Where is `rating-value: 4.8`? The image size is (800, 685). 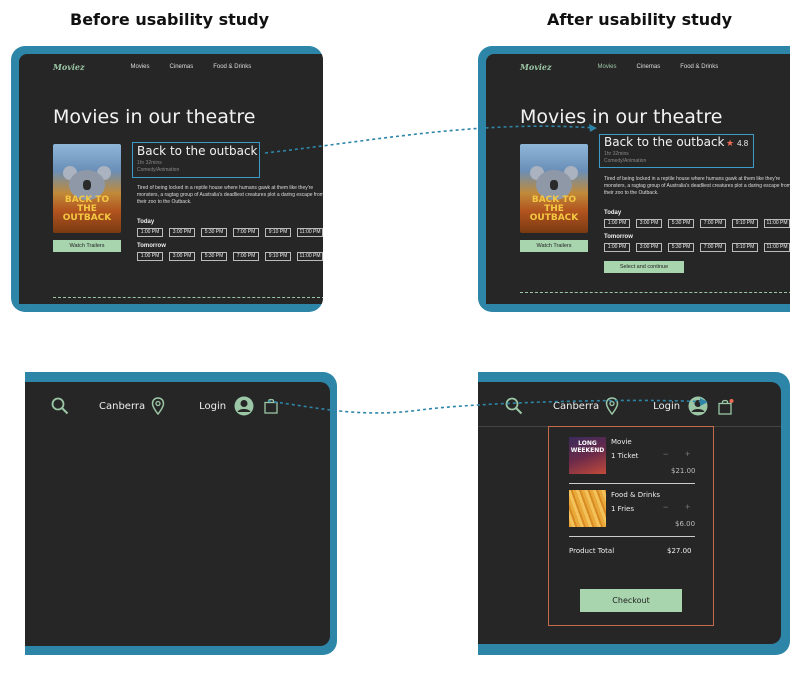 rating-value: 4.8 is located at coordinates (743, 143).